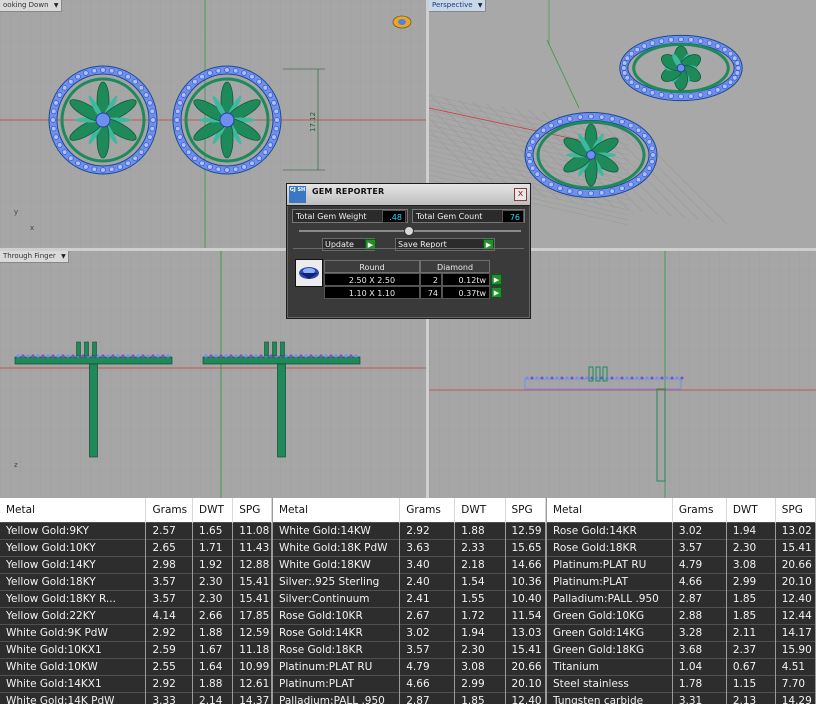 This screenshot has width=816, height=704. Describe the element at coordinates (408, 195) in the screenshot. I see `dialog-titlebar: GJ SH GEM REPORTER x` at that location.